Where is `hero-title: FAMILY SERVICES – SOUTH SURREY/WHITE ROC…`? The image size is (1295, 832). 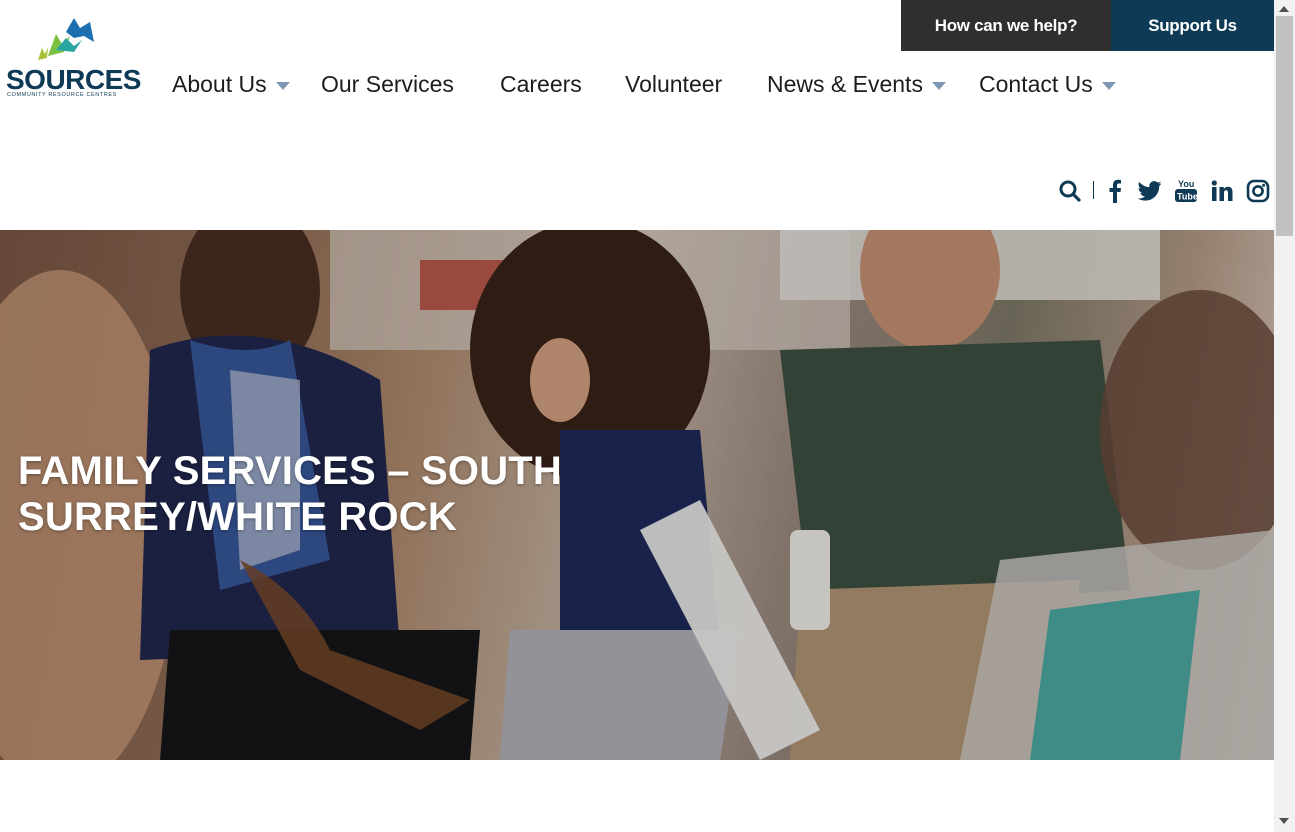 hero-title: FAMILY SERVICES – SOUTH SURREY/WHITE ROC… is located at coordinates (290, 494).